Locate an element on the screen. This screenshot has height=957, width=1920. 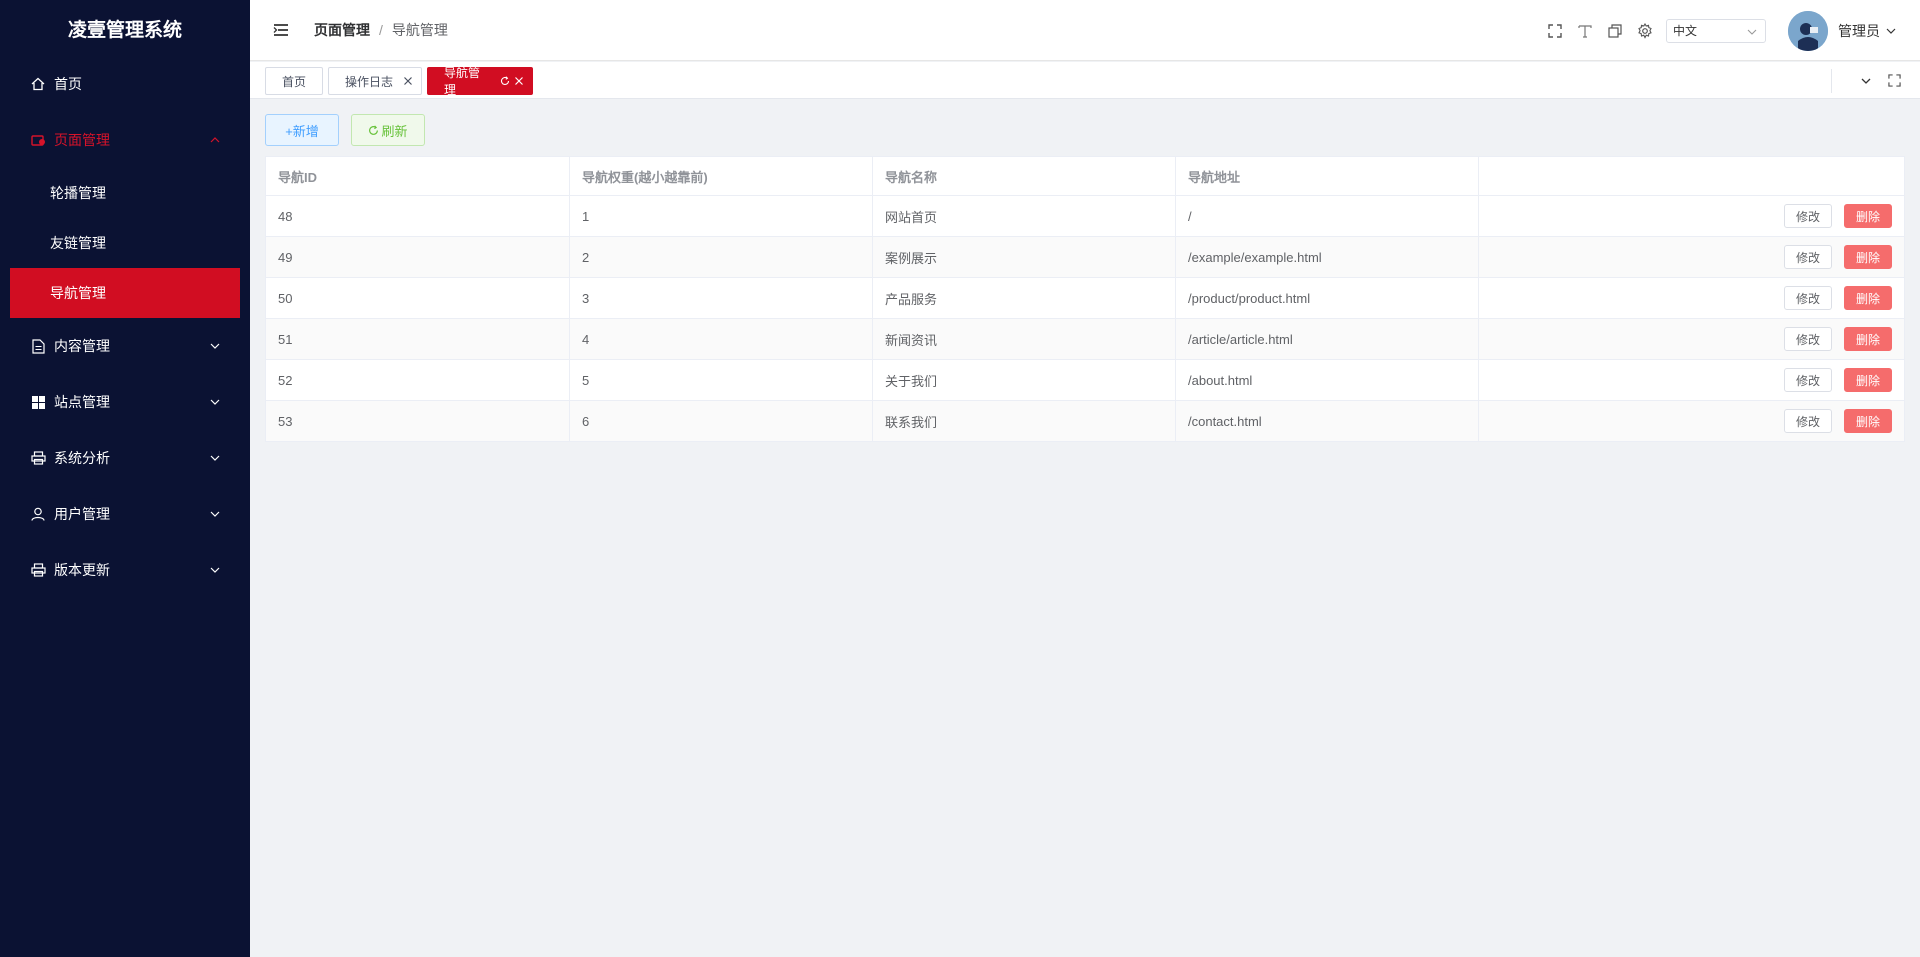
table-row: 53 6 联系我们/contact.html 修改 删除 is located at coordinates (1085, 421).